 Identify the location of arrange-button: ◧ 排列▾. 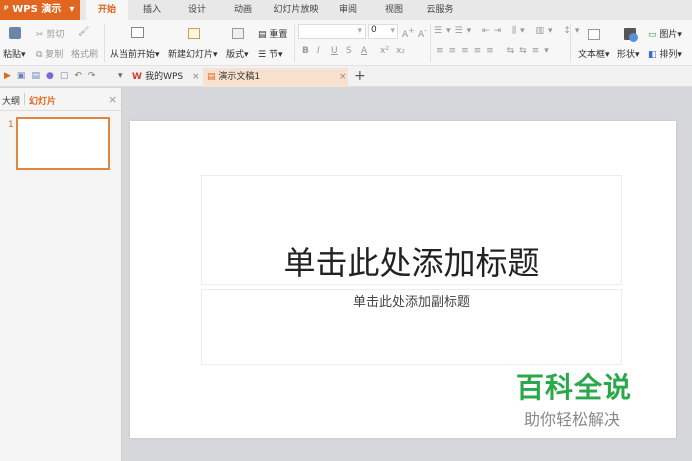
(665, 53).